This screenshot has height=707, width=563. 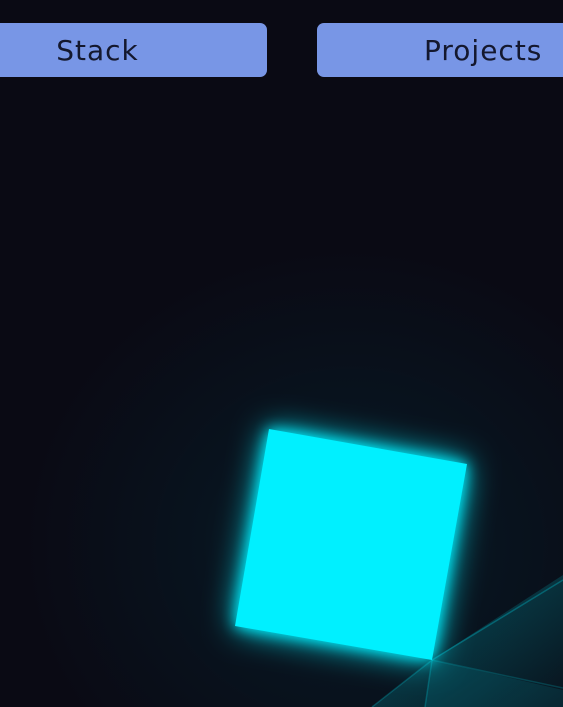 I want to click on projects-button: Projects, so click(x=440, y=50).